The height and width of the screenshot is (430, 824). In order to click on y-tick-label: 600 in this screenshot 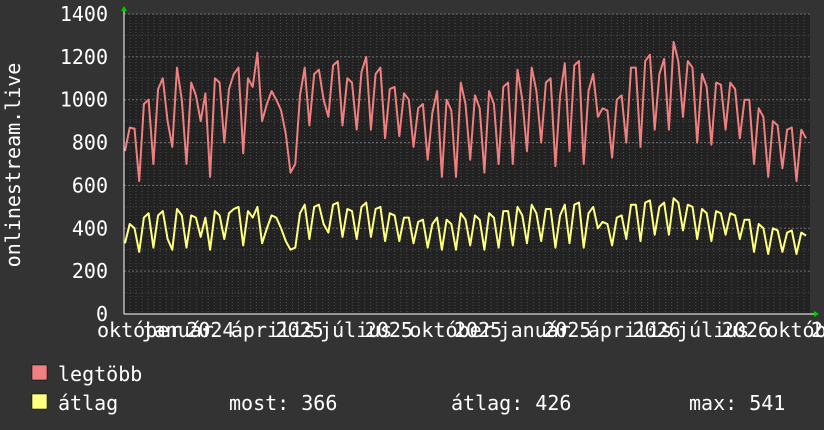, I will do `click(90, 185)`.